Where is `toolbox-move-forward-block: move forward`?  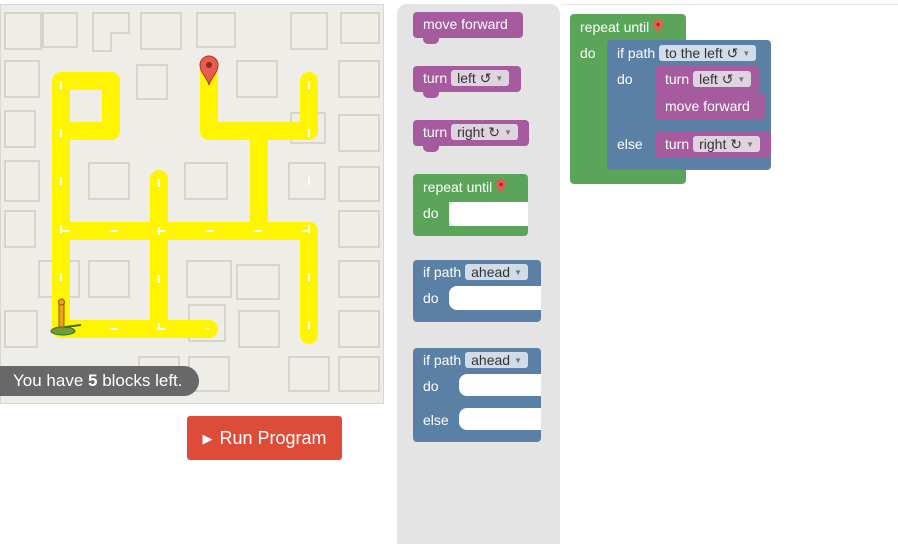
toolbox-move-forward-block: move forward is located at coordinates (468, 28).